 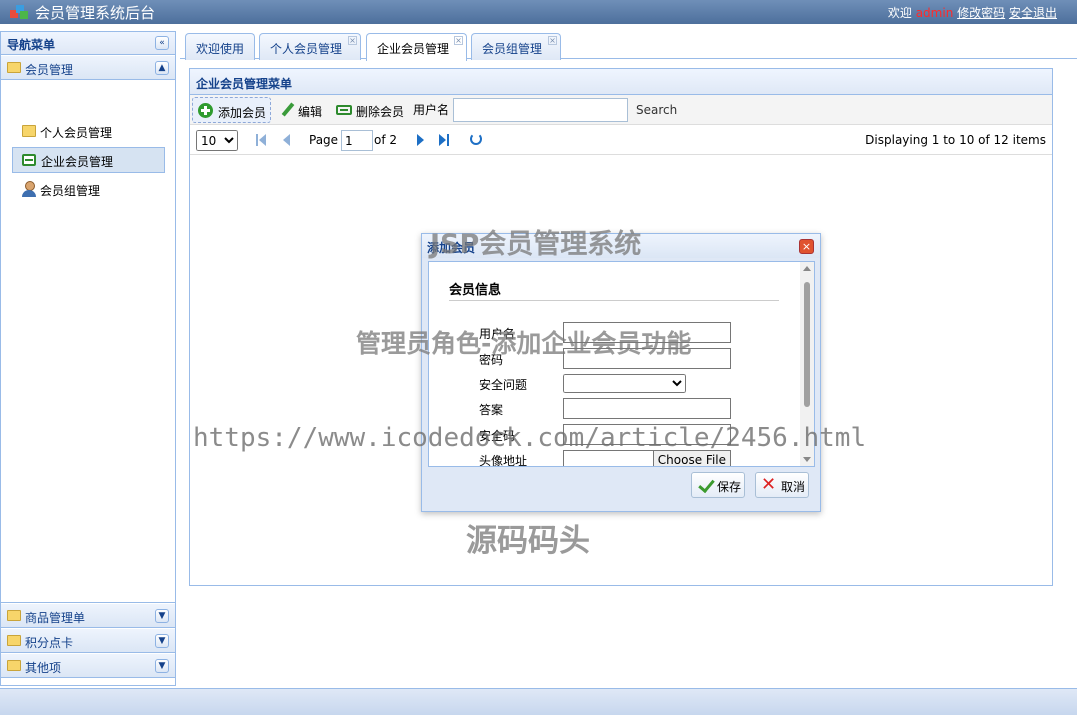 I want to click on cancel-label: 取消, so click(x=793, y=487).